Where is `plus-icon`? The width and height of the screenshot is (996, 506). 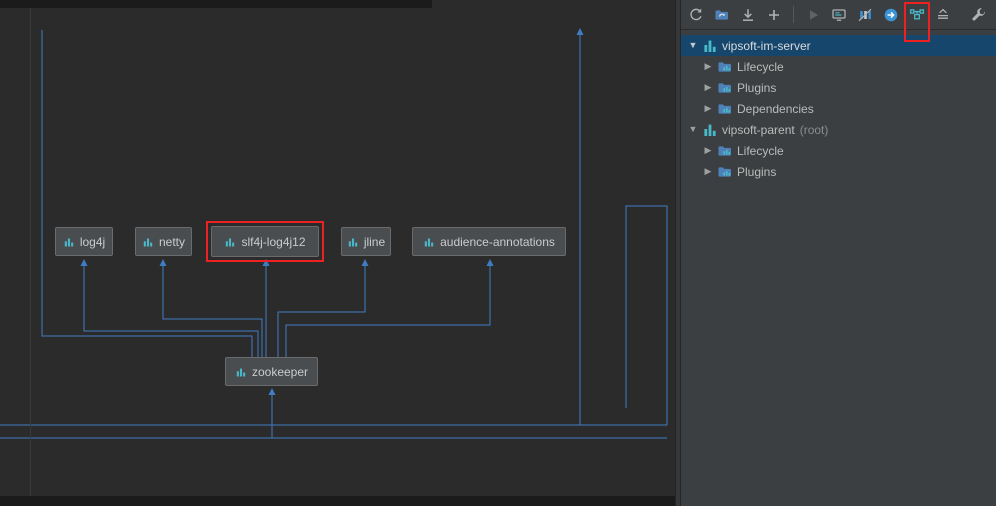 plus-icon is located at coordinates (774, 15).